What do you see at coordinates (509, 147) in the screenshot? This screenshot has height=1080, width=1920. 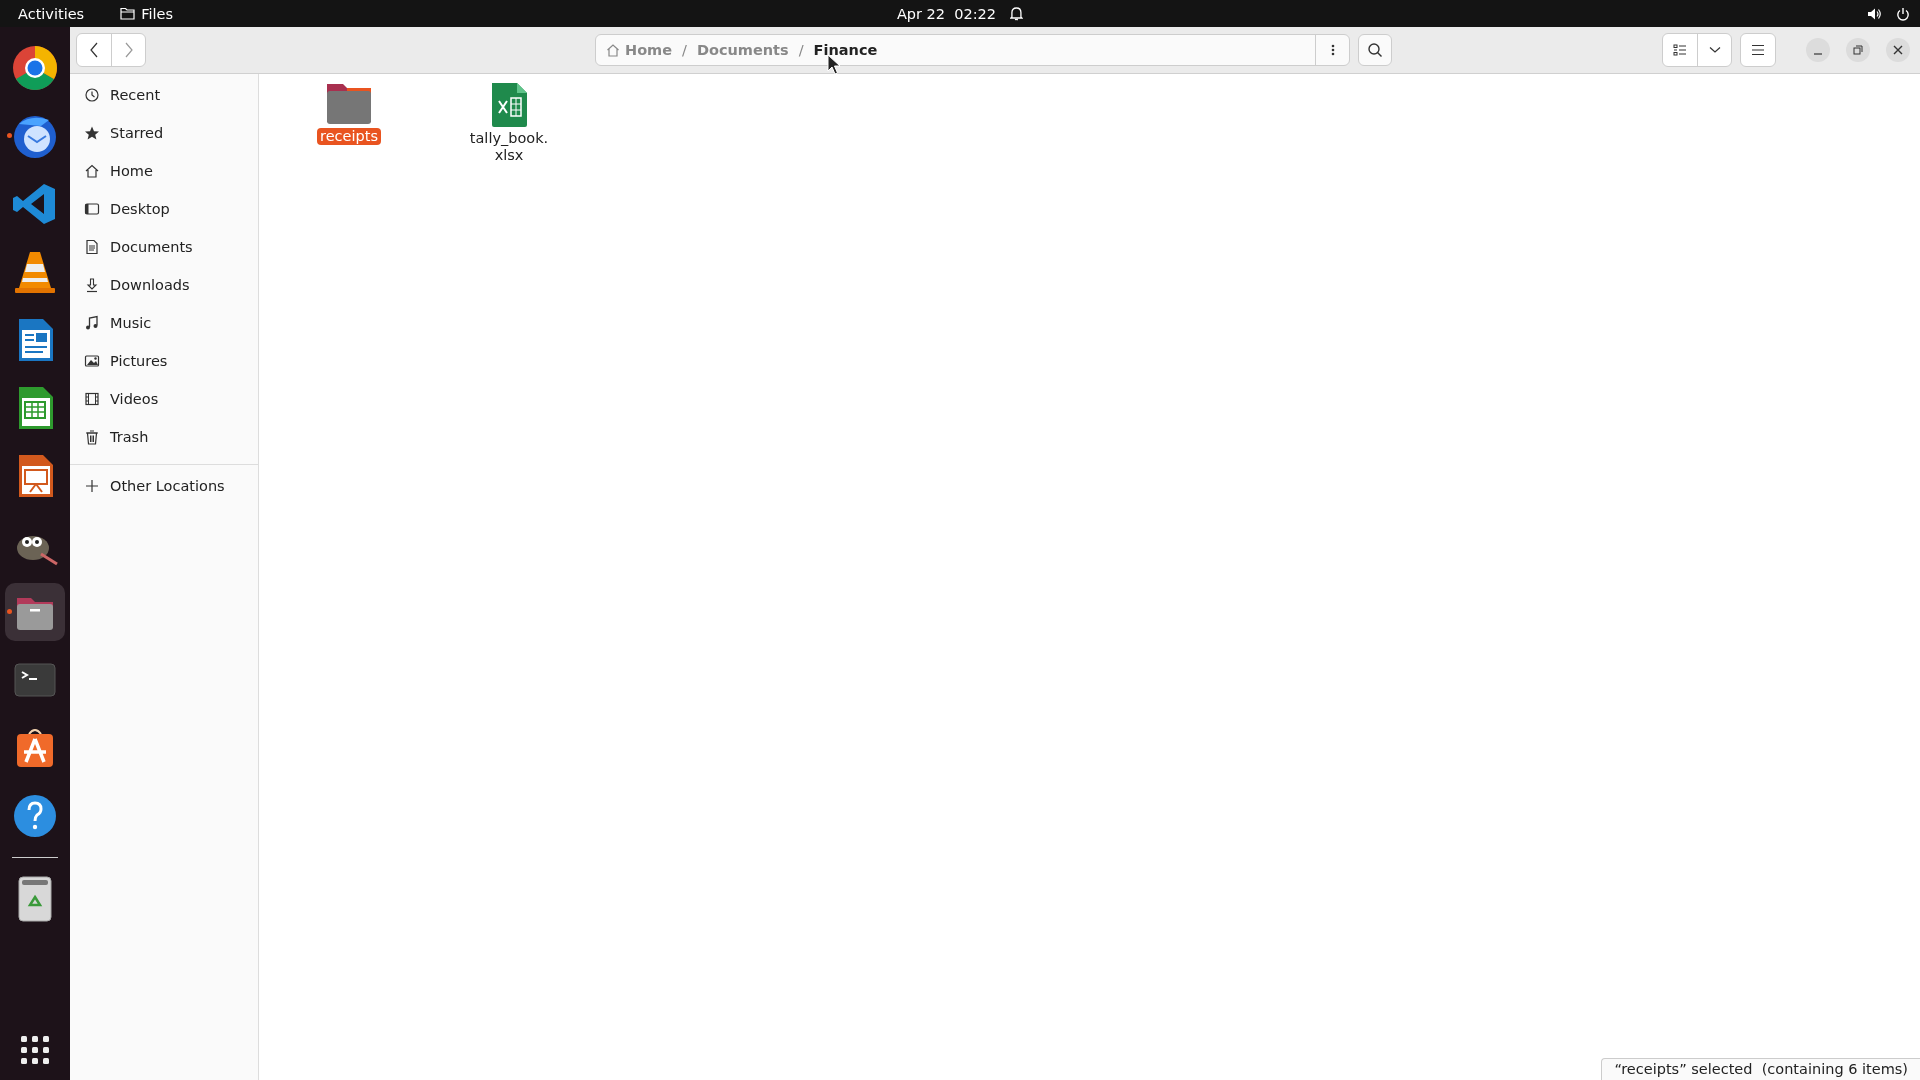 I see `file-name: tally_book.xlsx` at bounding box center [509, 147].